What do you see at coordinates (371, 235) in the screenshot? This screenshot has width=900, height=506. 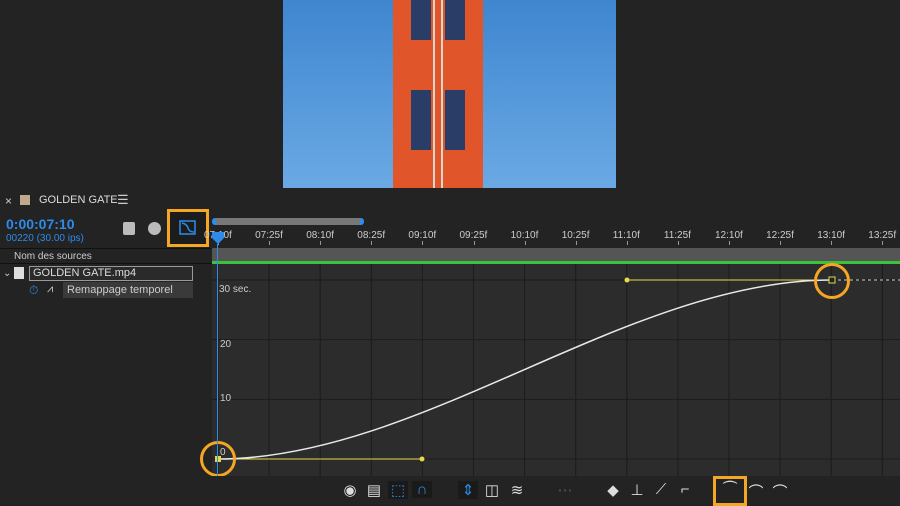 I see `ruler-label: 08:25f` at bounding box center [371, 235].